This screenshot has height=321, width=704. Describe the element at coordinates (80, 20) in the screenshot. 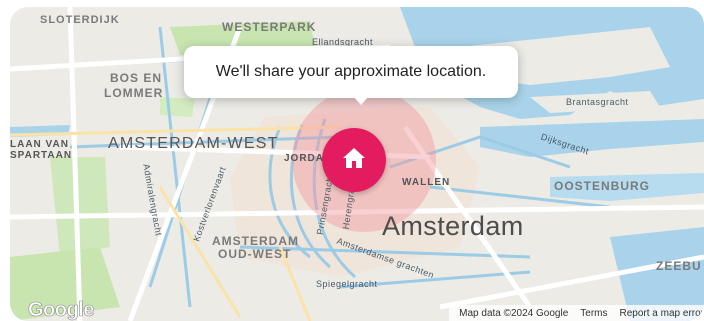

I see `area-label-sloterdijk: SLOTERDIJK` at that location.